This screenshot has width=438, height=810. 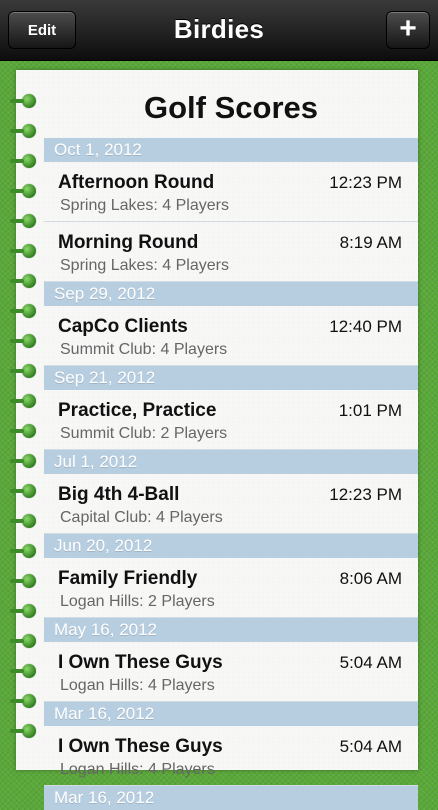 I want to click on section-header: Jul 1, 2012, so click(x=231, y=462).